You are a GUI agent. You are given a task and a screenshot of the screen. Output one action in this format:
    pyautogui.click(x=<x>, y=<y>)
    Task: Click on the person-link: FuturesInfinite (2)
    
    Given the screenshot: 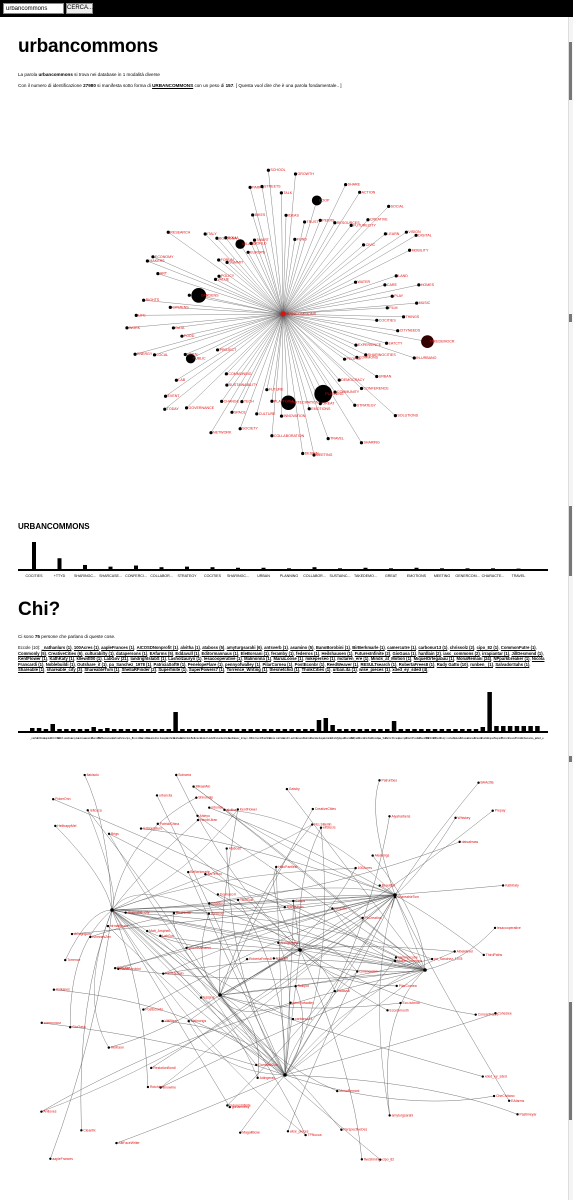 What is the action you would take?
    pyautogui.click(x=372, y=653)
    